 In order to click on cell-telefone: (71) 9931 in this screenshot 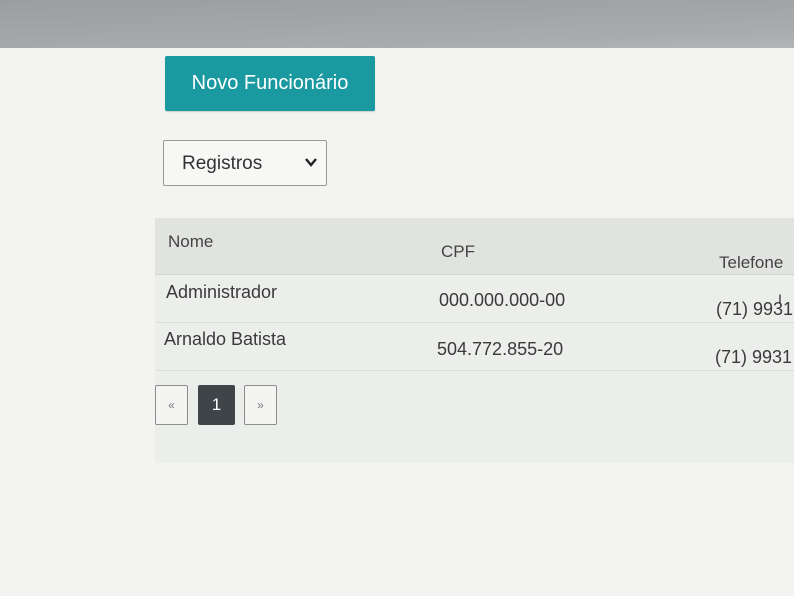, I will do `click(754, 357)`.